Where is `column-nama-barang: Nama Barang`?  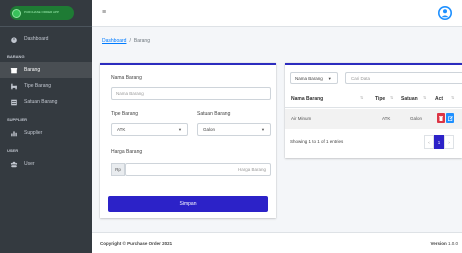 column-nama-barang: Nama Barang is located at coordinates (307, 99).